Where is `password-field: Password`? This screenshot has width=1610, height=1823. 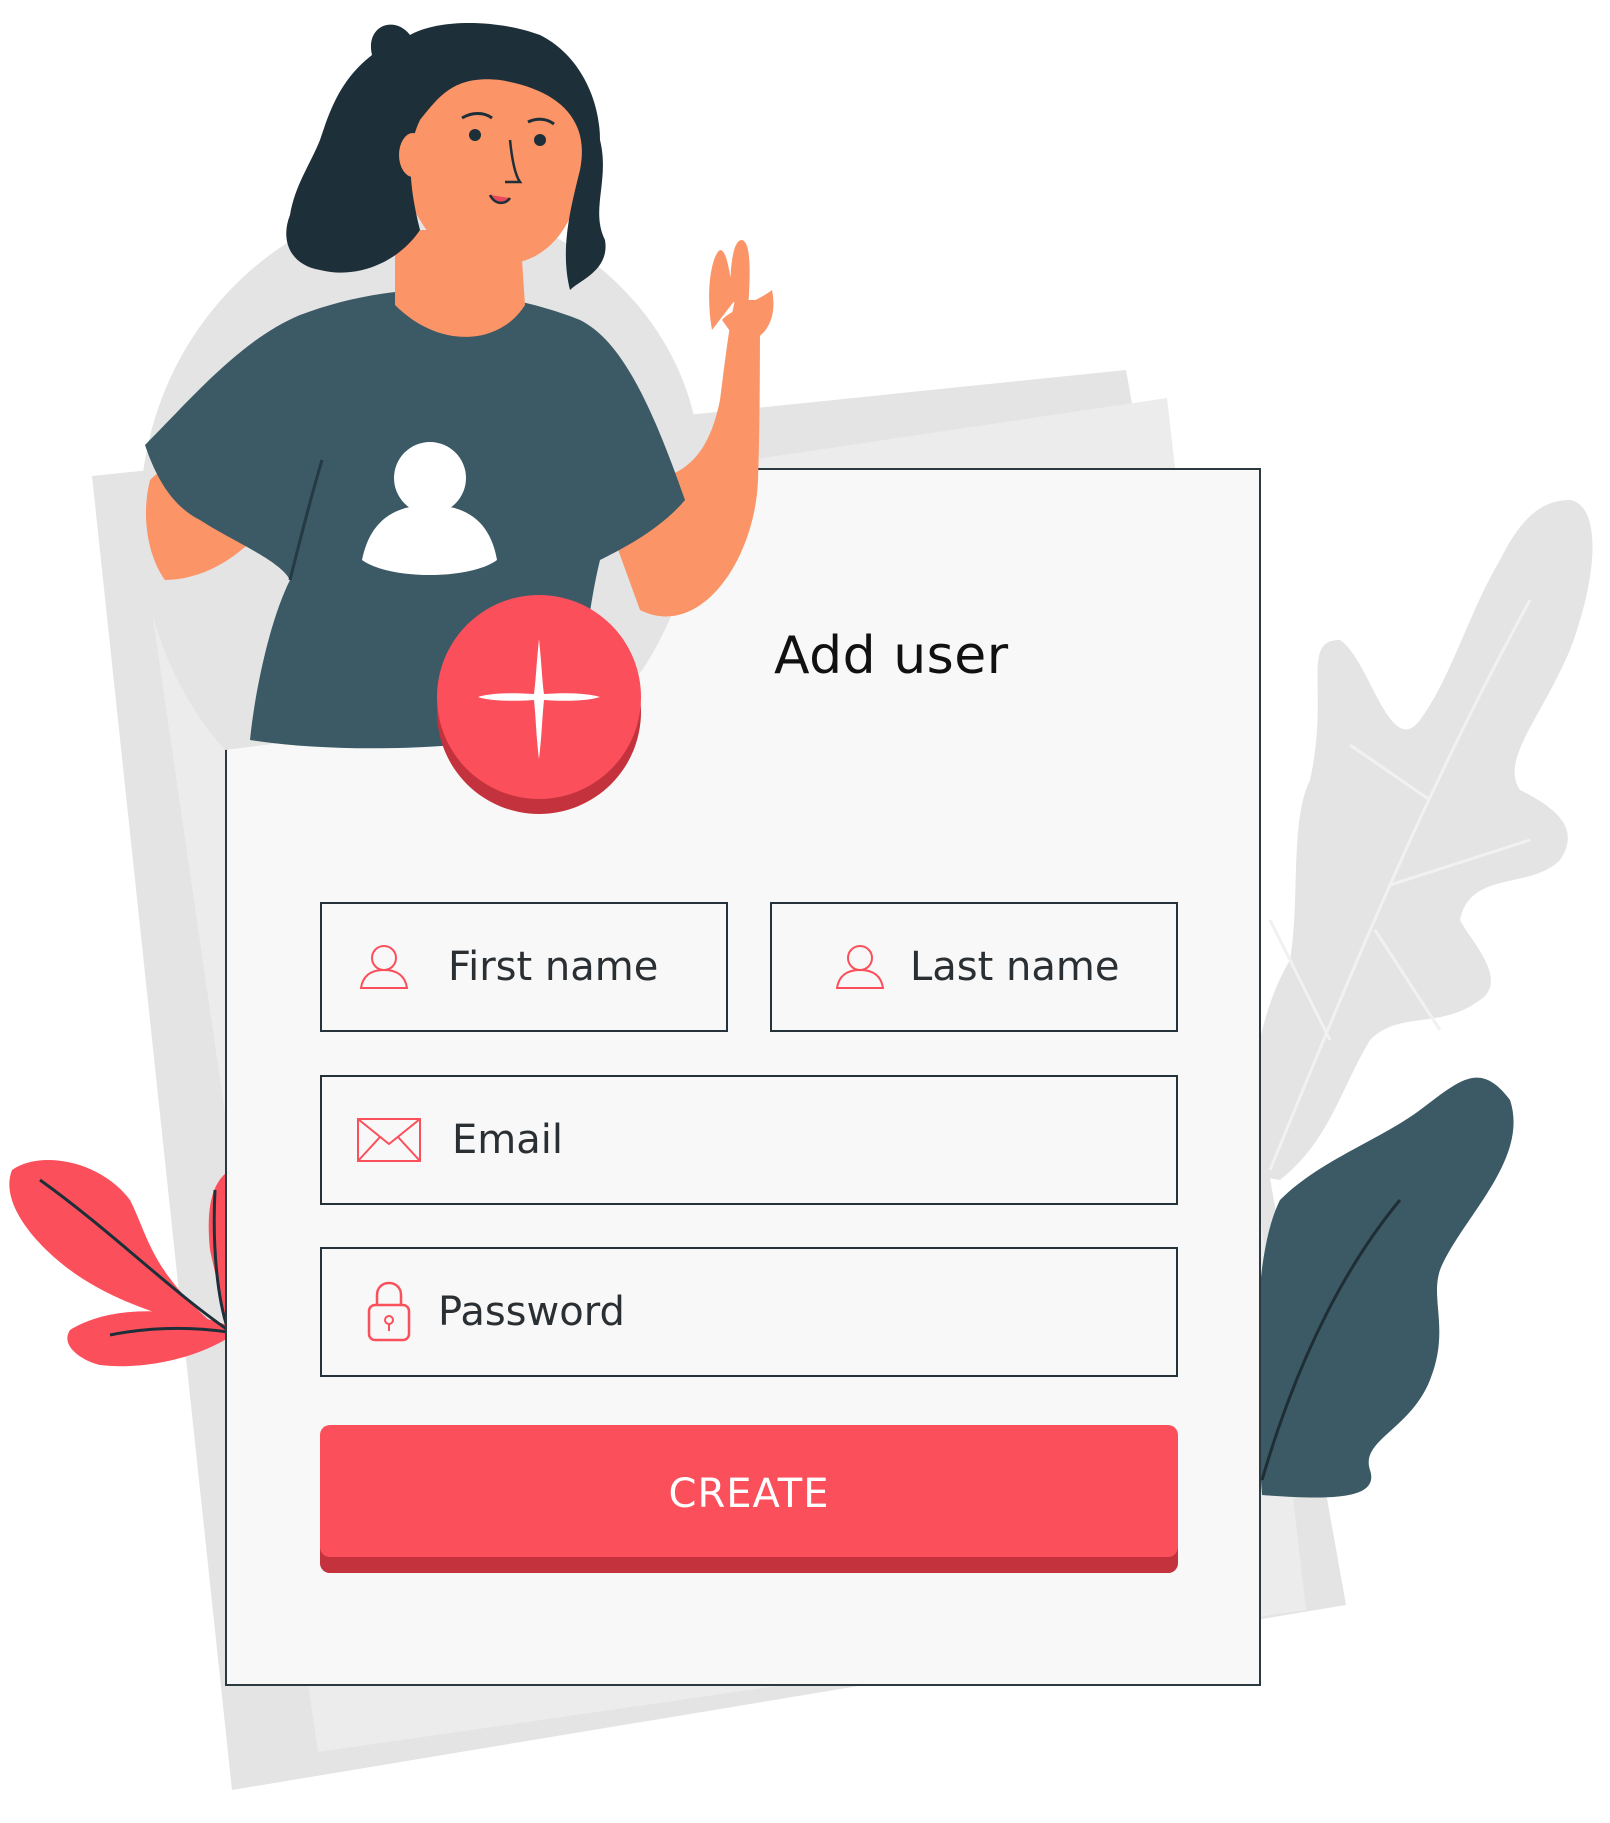 password-field: Password is located at coordinates (749, 1312).